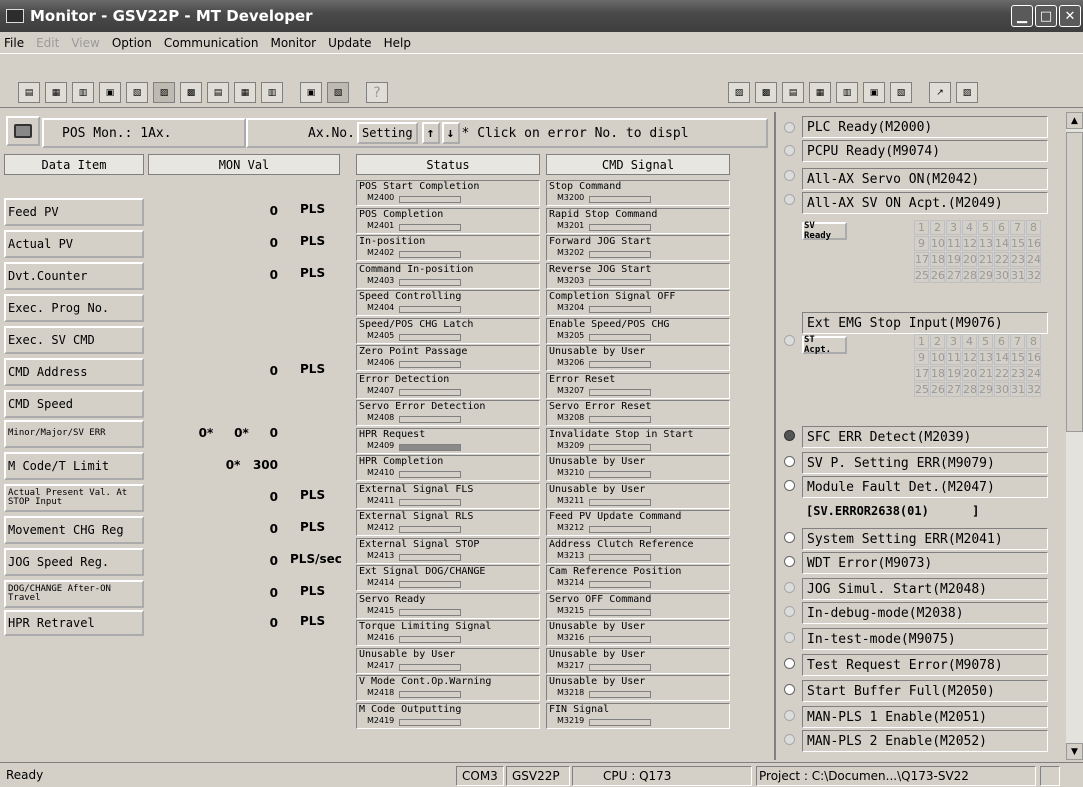  Describe the element at coordinates (164, 92) in the screenshot. I see `monitor-tool-icon: ▨` at that location.